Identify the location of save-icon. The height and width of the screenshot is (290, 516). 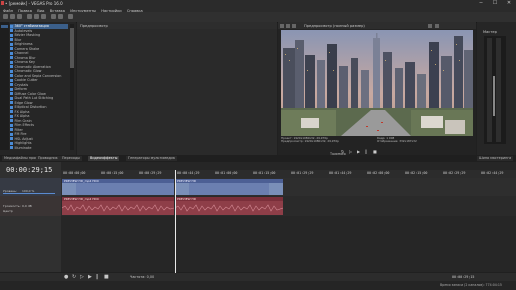
(19, 16).